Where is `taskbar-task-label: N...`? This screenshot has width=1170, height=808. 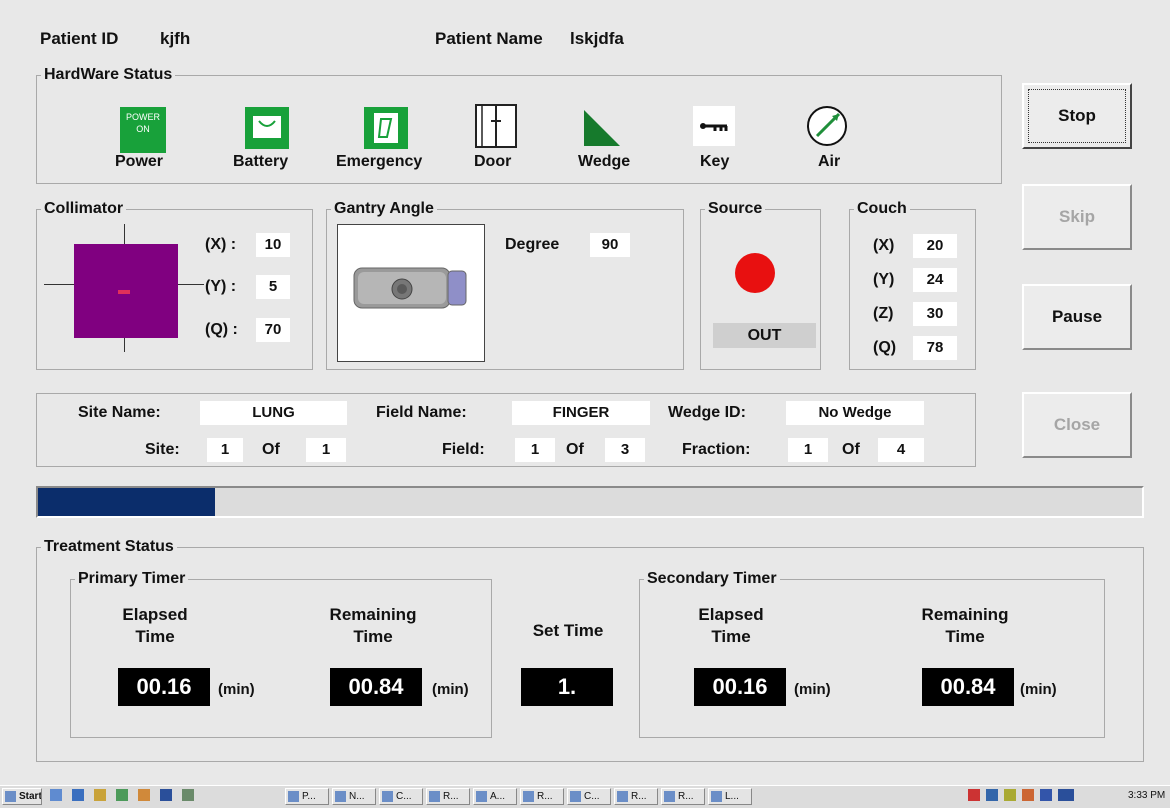 taskbar-task-label: N... is located at coordinates (357, 796).